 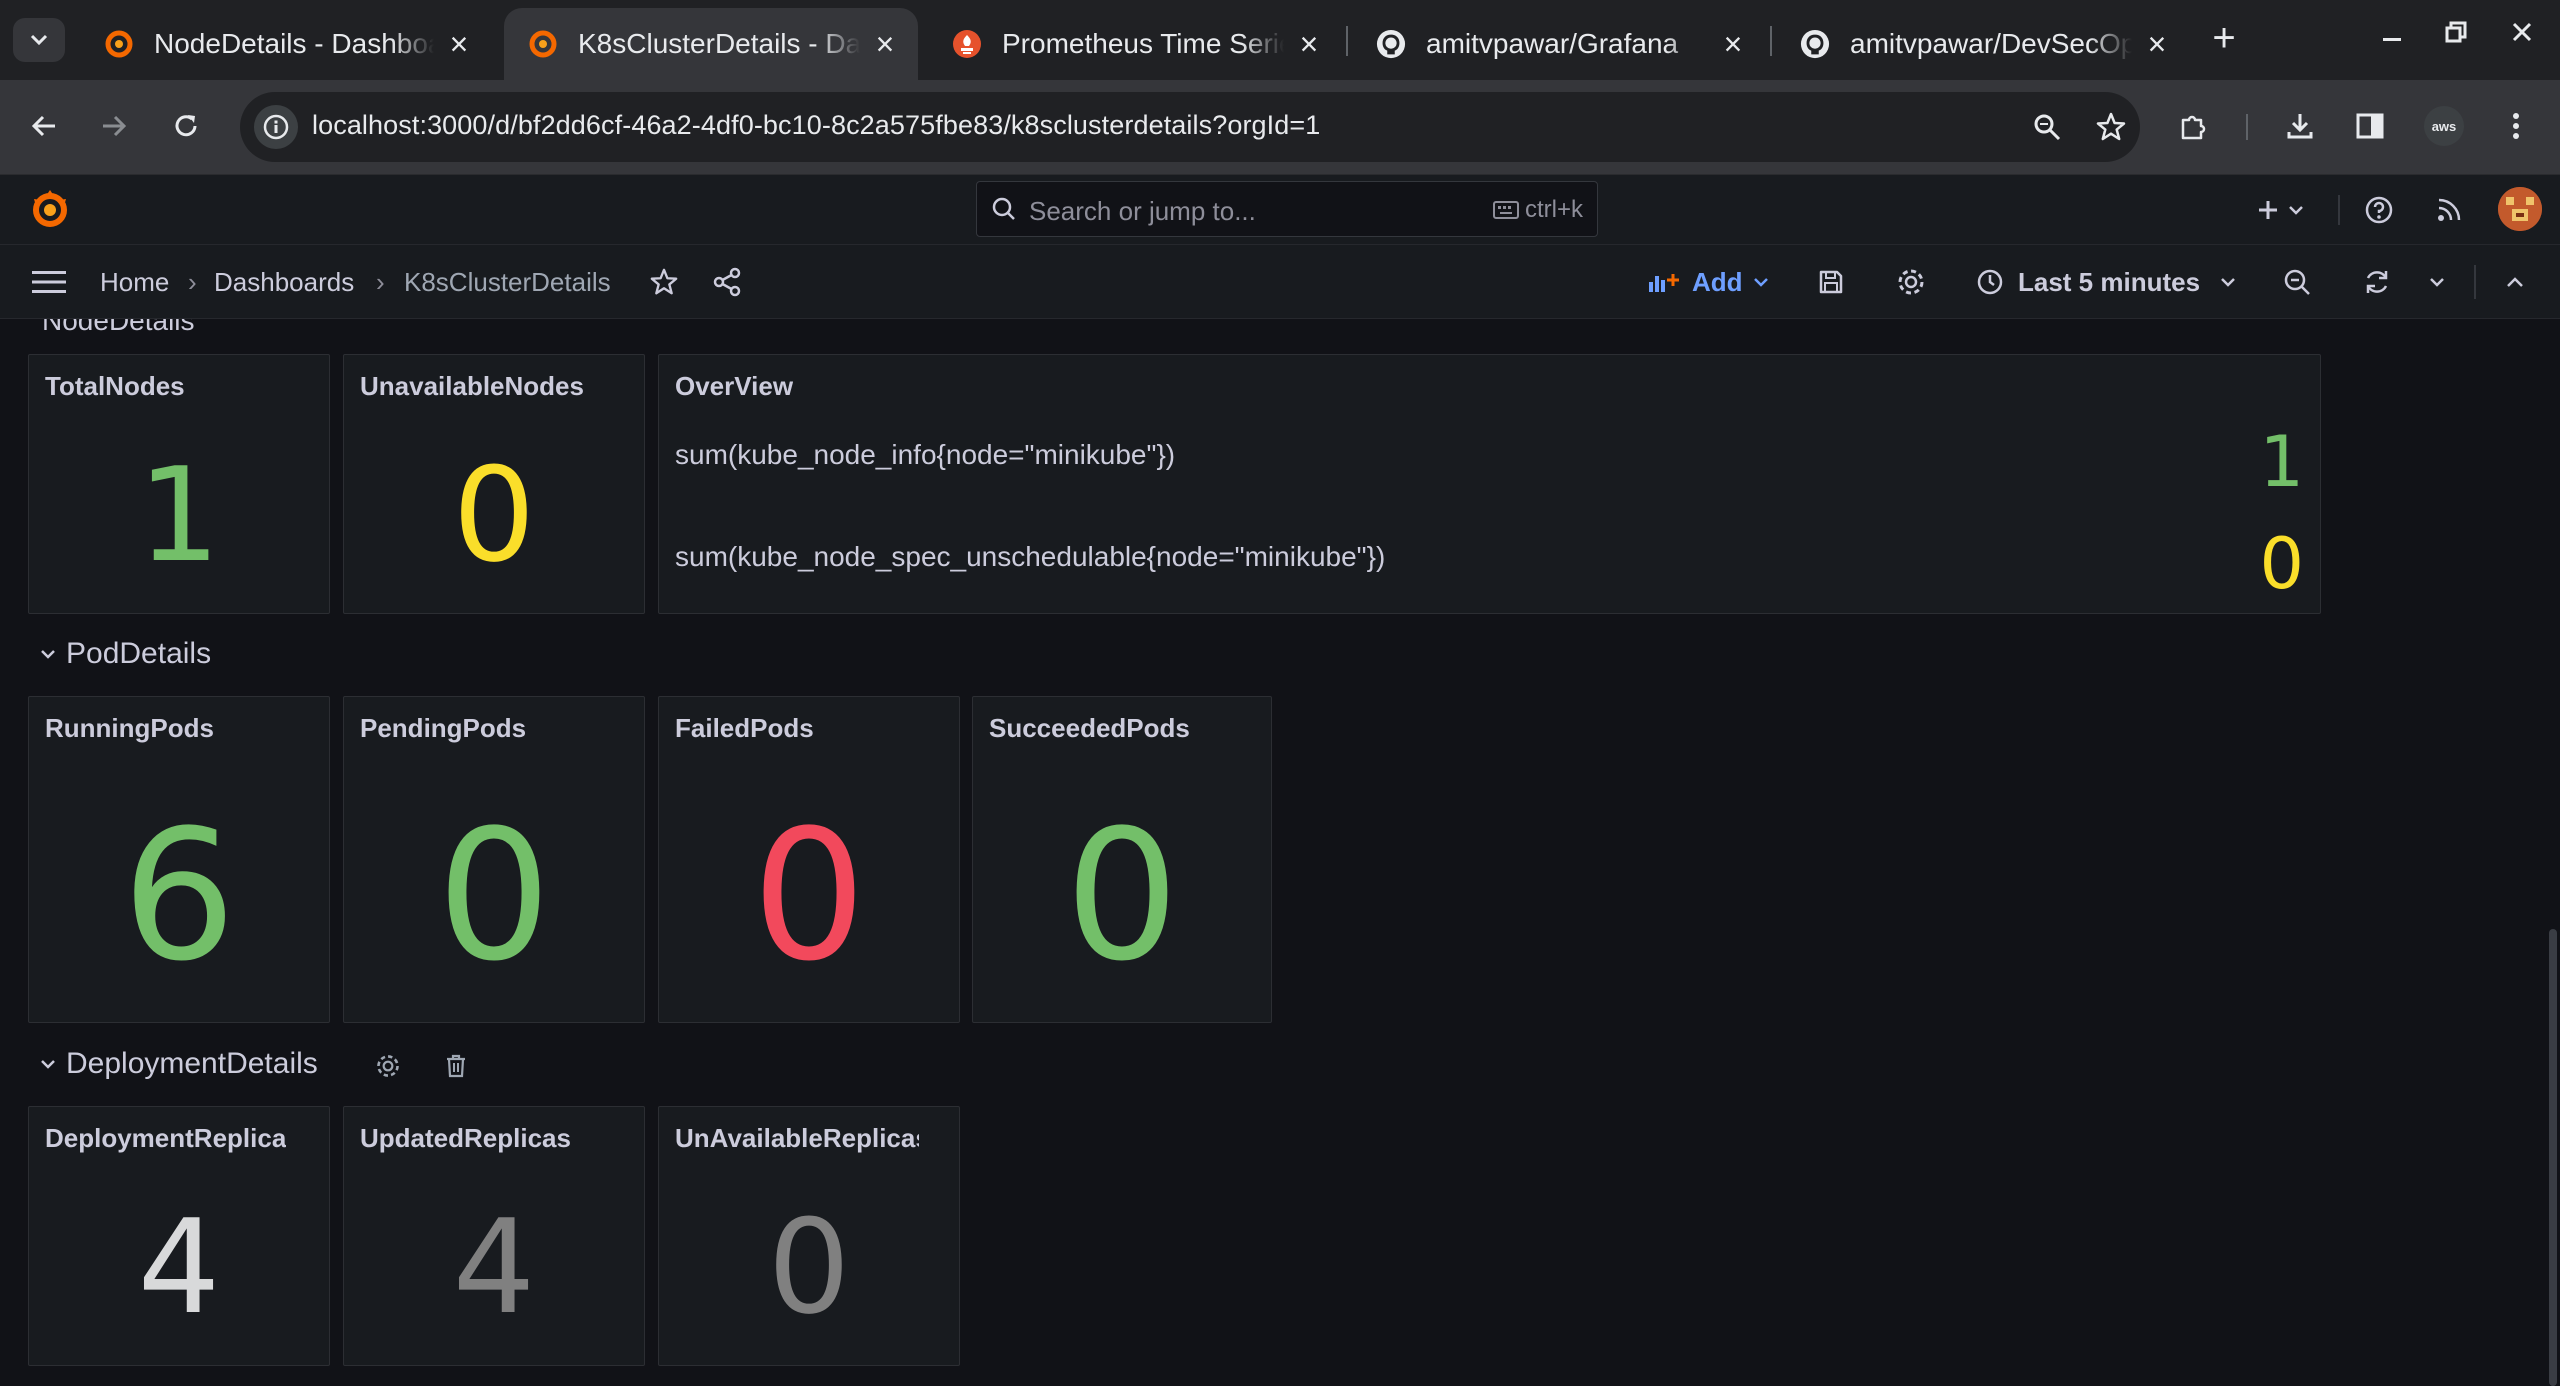 I want to click on back-arrow-icon, so click(x=44, y=126).